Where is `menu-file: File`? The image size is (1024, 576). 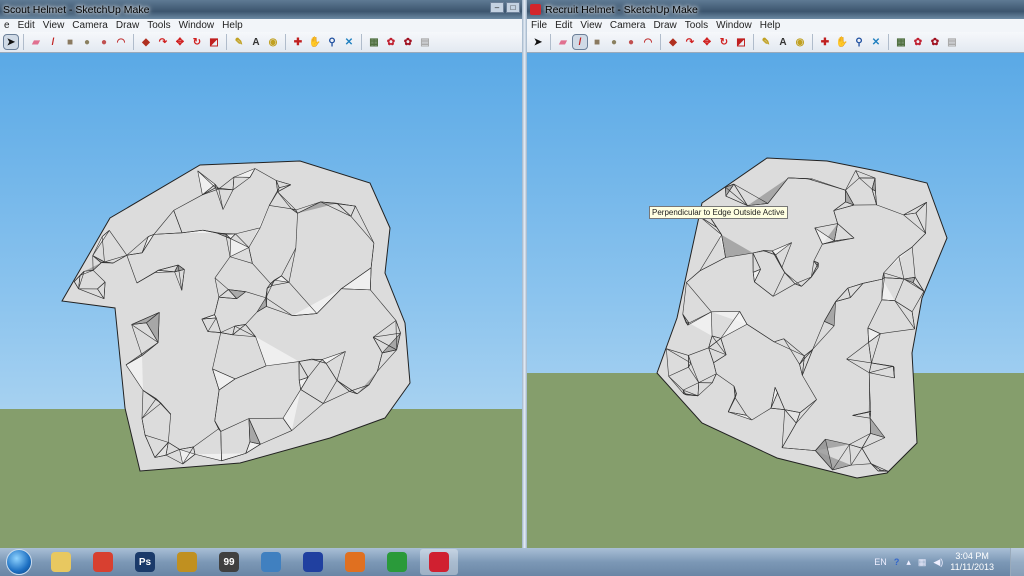 menu-file: File is located at coordinates (539, 25).